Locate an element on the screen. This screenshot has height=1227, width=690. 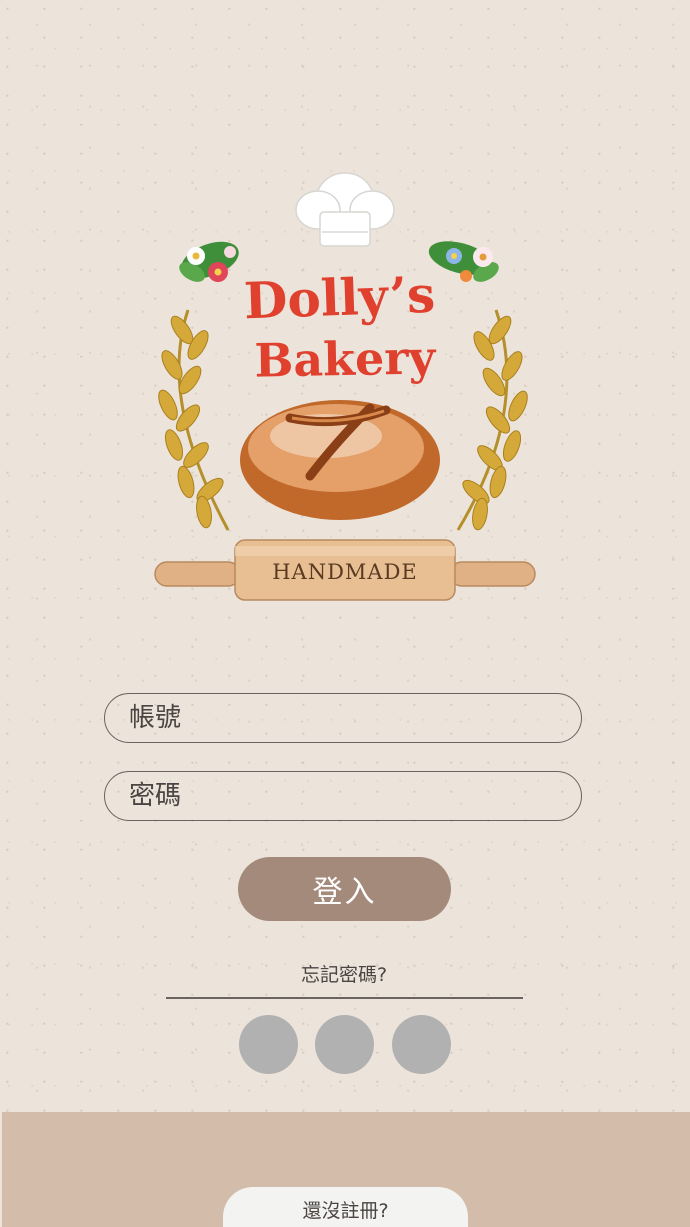
account-input is located at coordinates (343, 718).